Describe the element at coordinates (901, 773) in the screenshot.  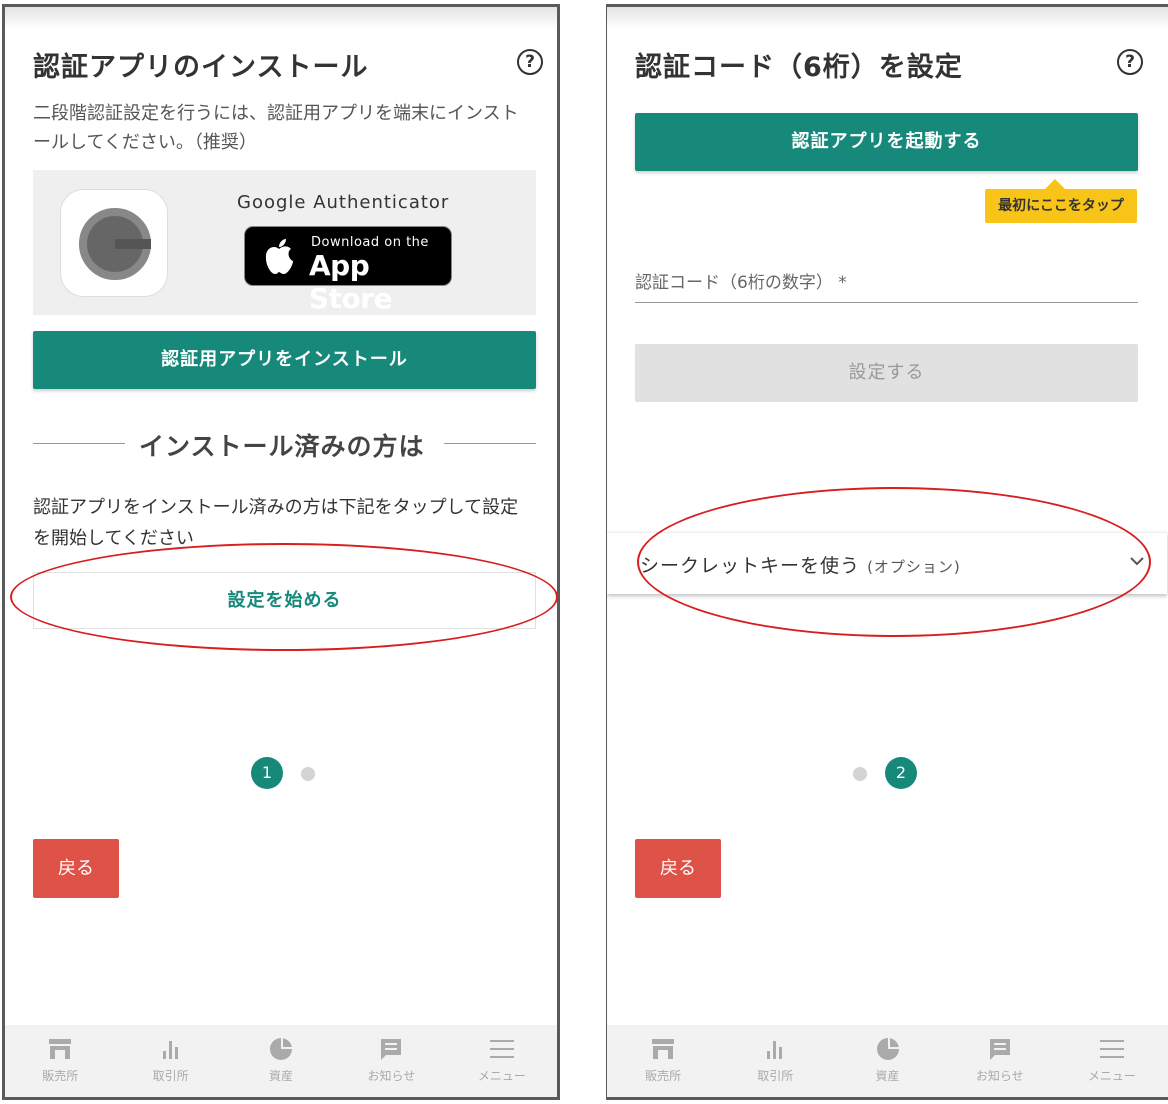
I see `step-dot-active: 2` at that location.